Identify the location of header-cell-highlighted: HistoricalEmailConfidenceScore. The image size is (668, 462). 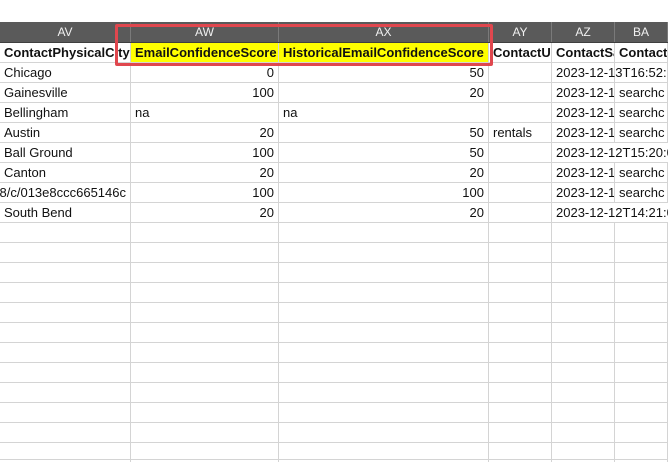
(384, 52).